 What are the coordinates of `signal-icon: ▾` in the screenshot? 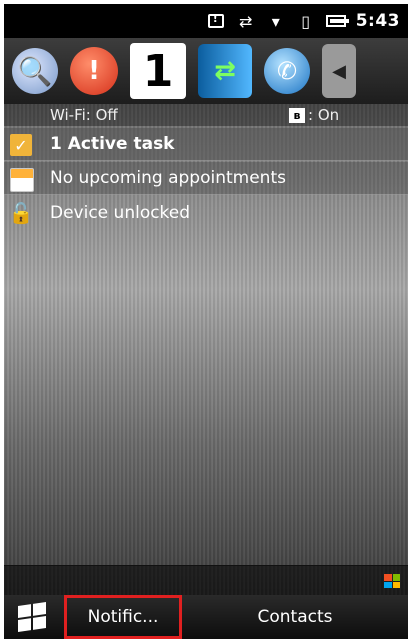 It's located at (276, 21).